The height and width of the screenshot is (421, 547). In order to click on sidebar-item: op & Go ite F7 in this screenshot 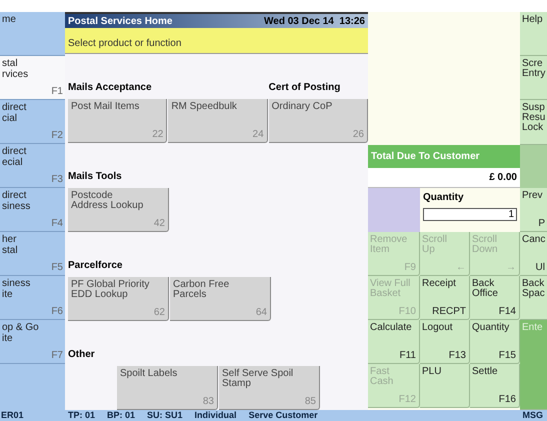, I will do `click(32, 342)`.